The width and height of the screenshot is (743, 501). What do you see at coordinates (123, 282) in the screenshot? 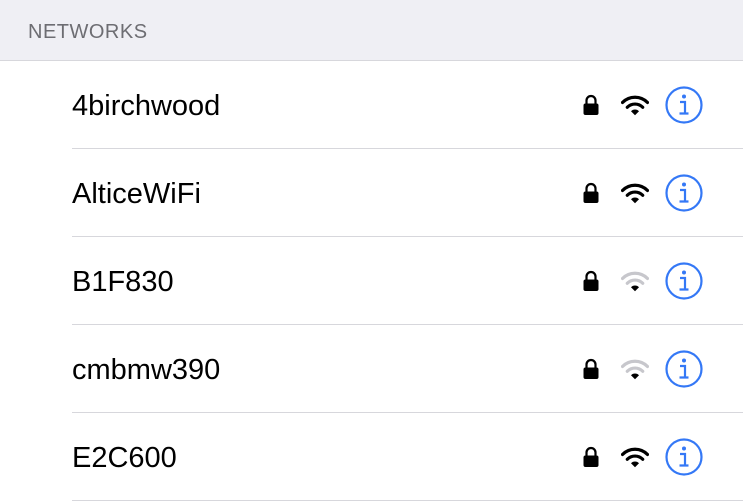
I see `network-name: B1F830` at bounding box center [123, 282].